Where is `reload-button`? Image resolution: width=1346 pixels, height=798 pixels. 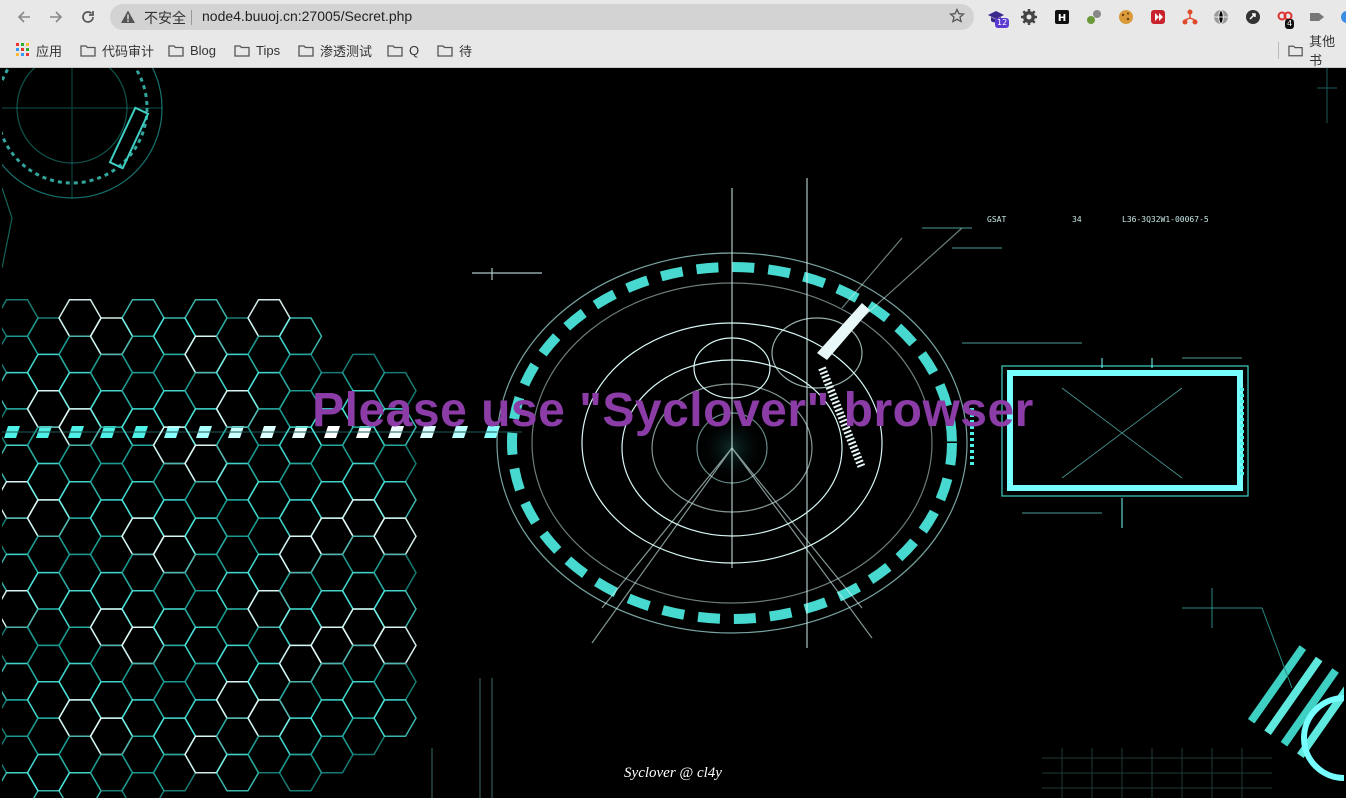
reload-button is located at coordinates (88, 17).